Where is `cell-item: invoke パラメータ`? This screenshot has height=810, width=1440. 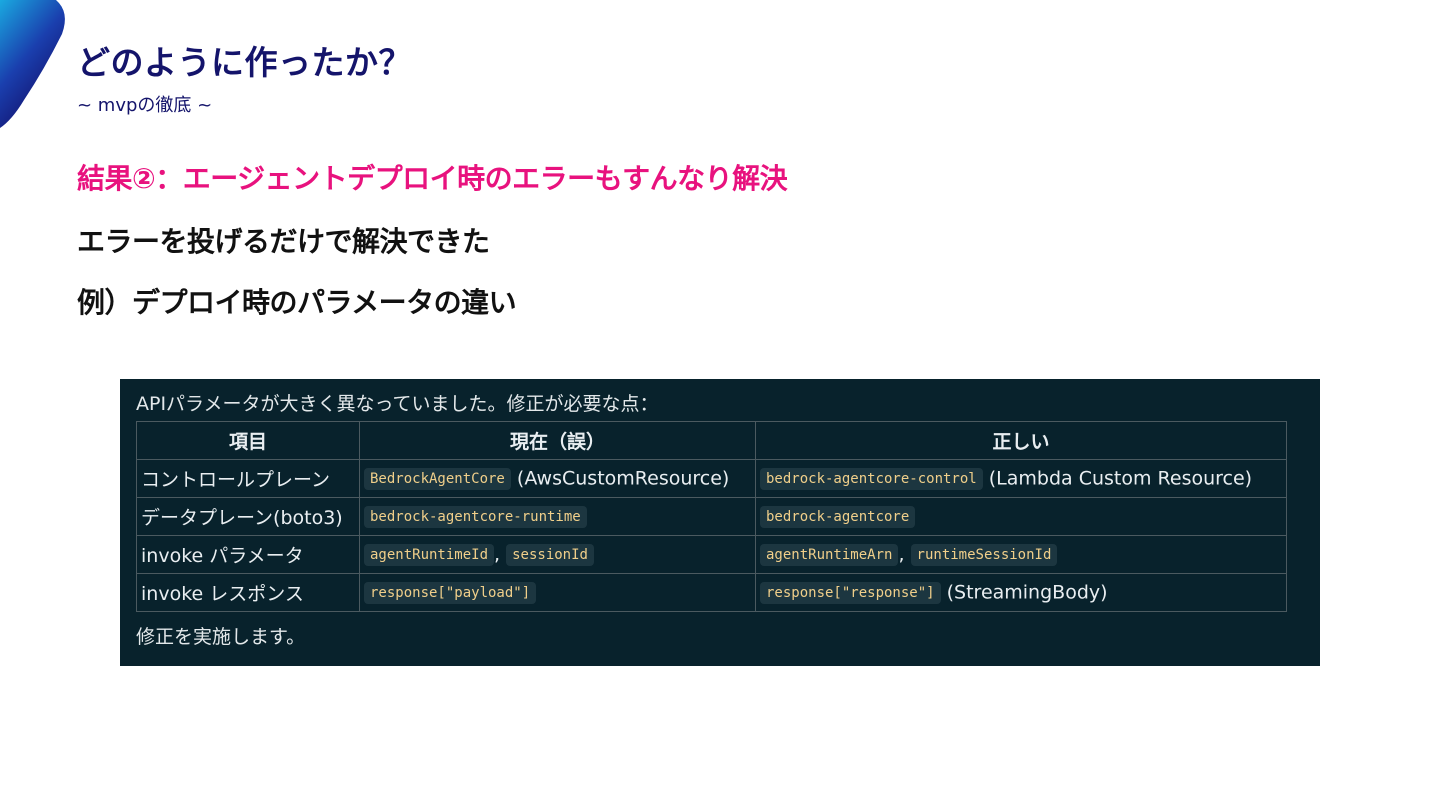
cell-item: invoke パラメータ is located at coordinates (248, 554).